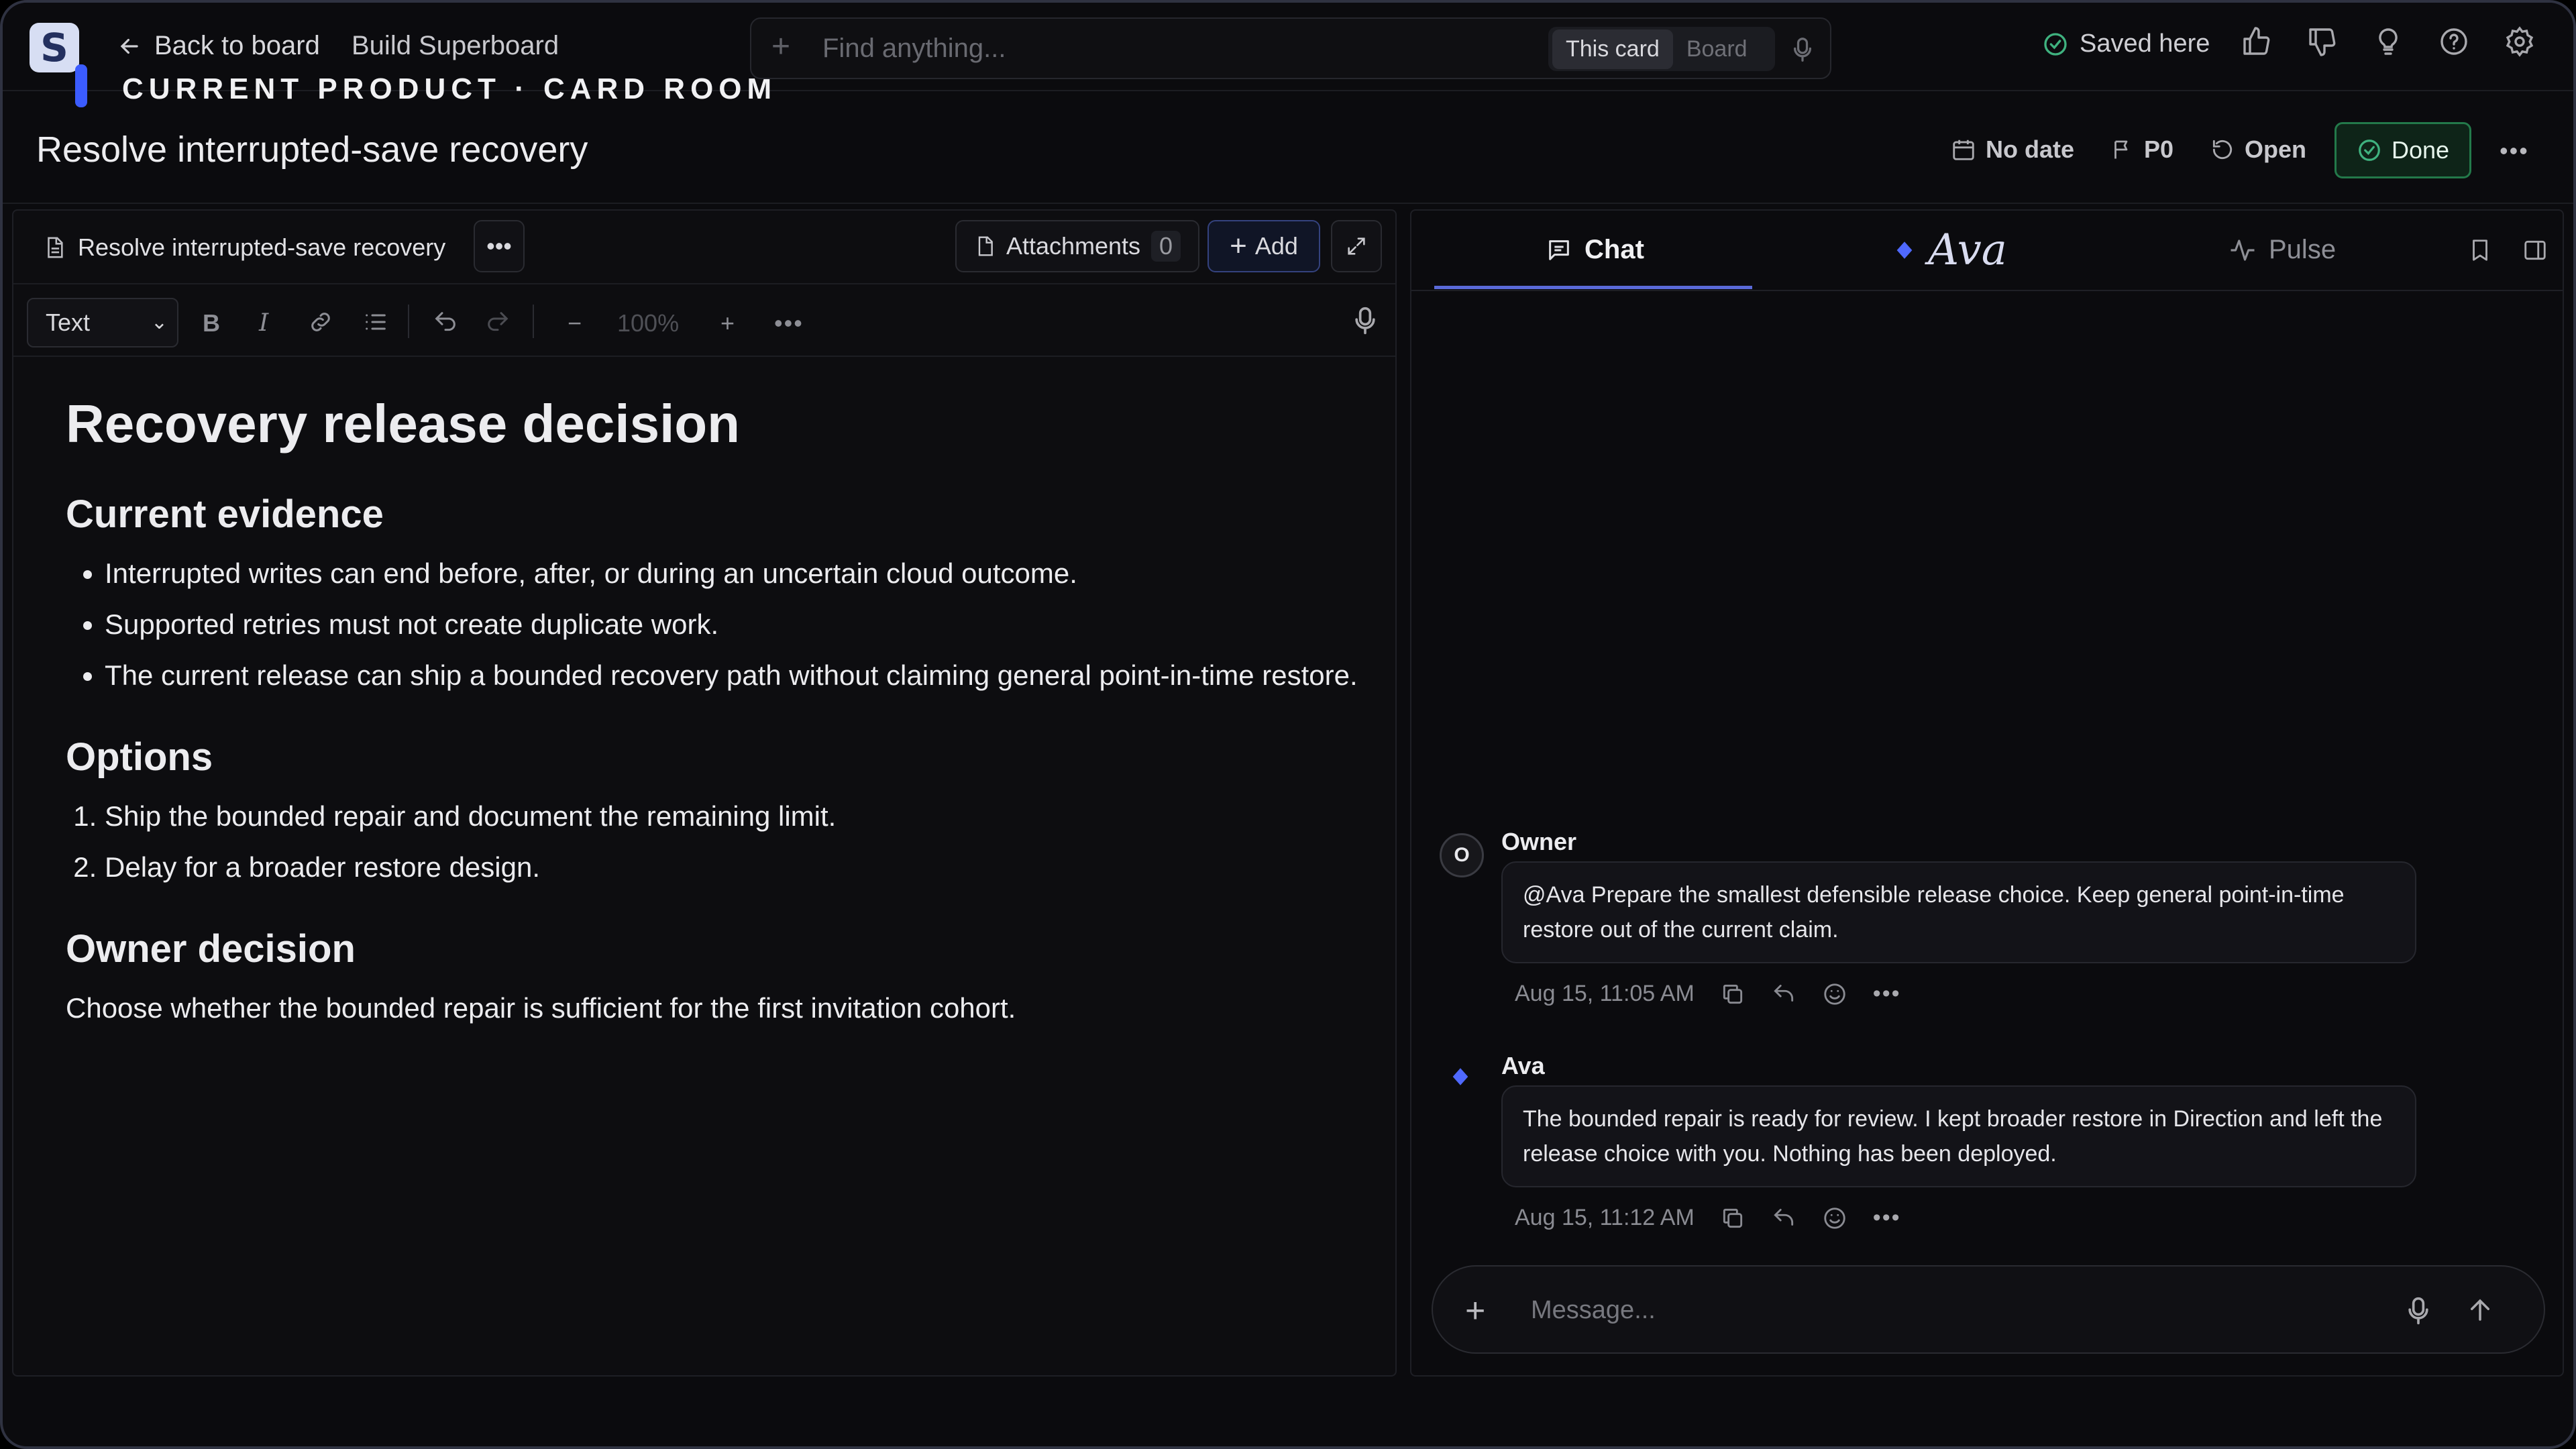 Image resolution: width=2576 pixels, height=1449 pixels. Describe the element at coordinates (2257, 41) in the screenshot. I see `thumbs-up-icon` at that location.